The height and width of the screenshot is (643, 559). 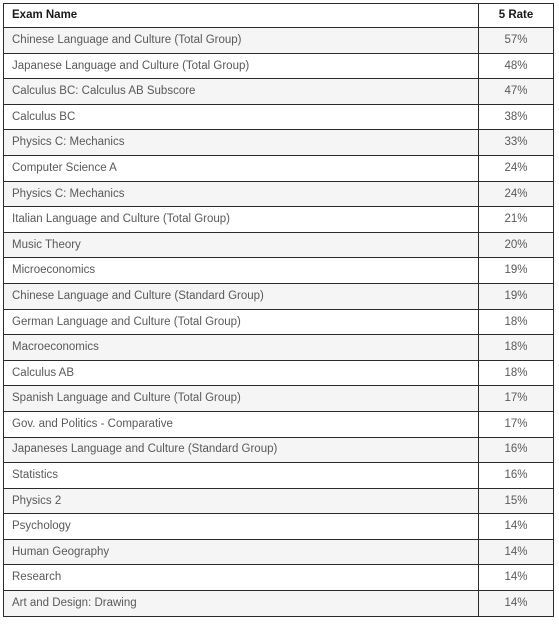 I want to click on cell-exam-name: Statistics, so click(x=241, y=475).